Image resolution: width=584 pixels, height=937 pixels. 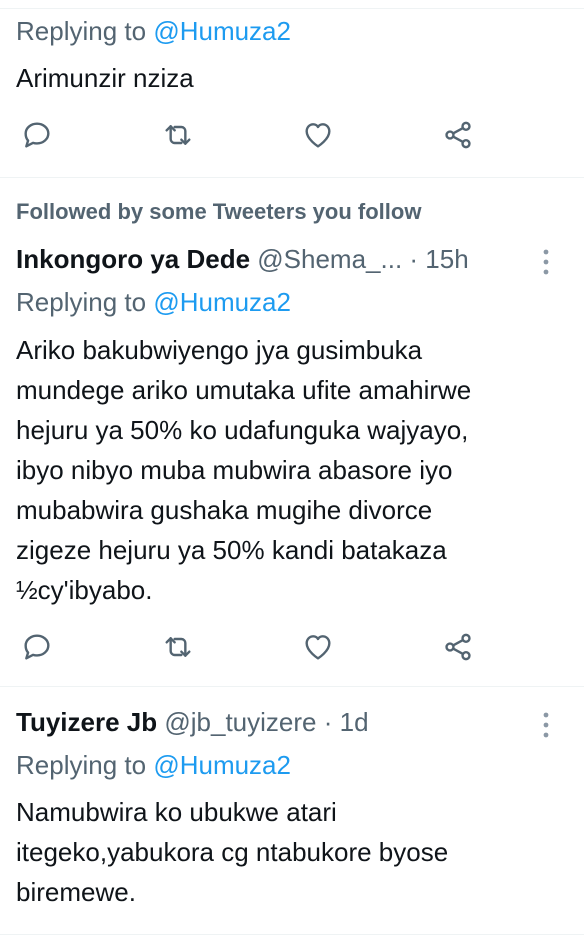 I want to click on social-context: Followed by some Tweeters you follow, so click(x=219, y=211).